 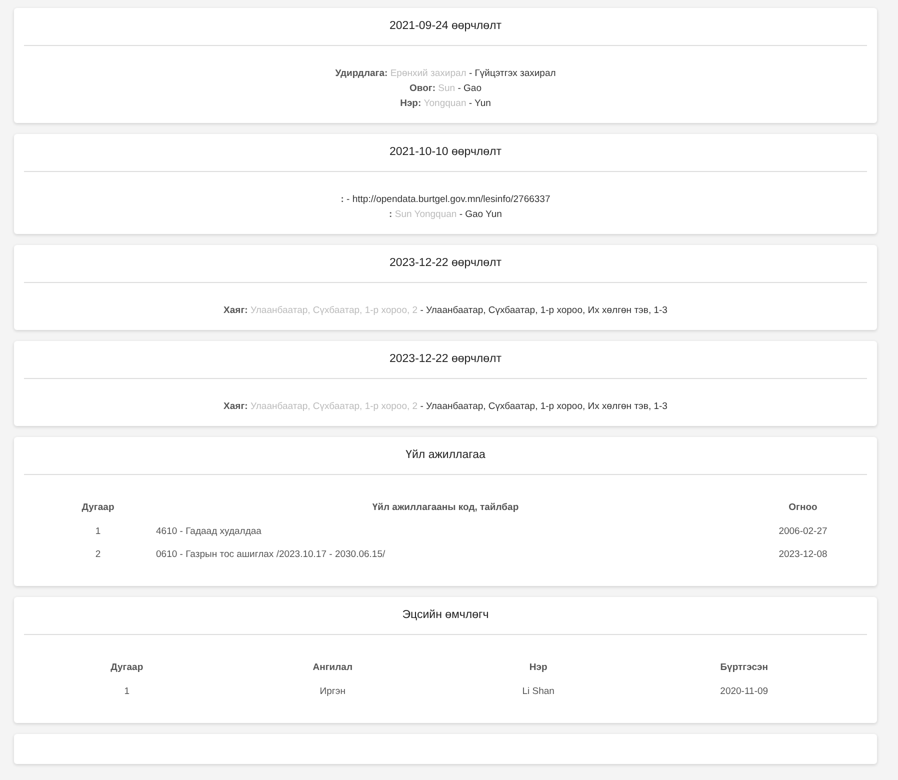 I want to click on table-cell-text: 0610 - Газрын тос ашиглах /2023.10.17 - 2030.06.15/, so click(x=270, y=555).